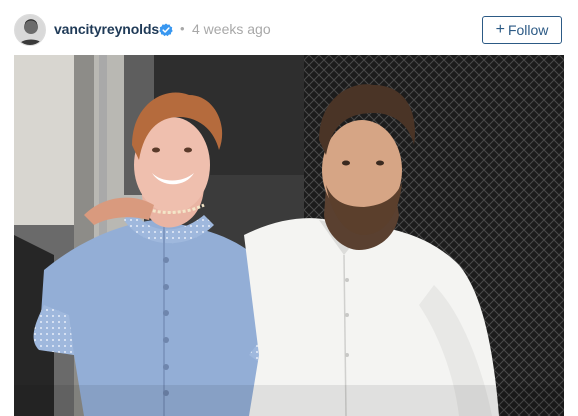  Describe the element at coordinates (231, 29) in the screenshot. I see `post-timestamp: 4 weeks ago` at that location.